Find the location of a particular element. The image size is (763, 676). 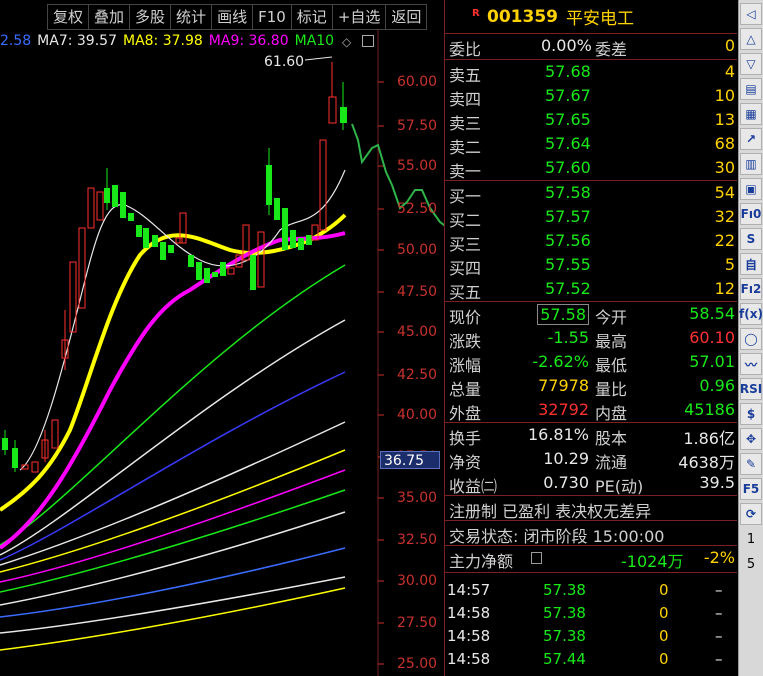

stock-name: 平安电工 is located at coordinates (600, 16).